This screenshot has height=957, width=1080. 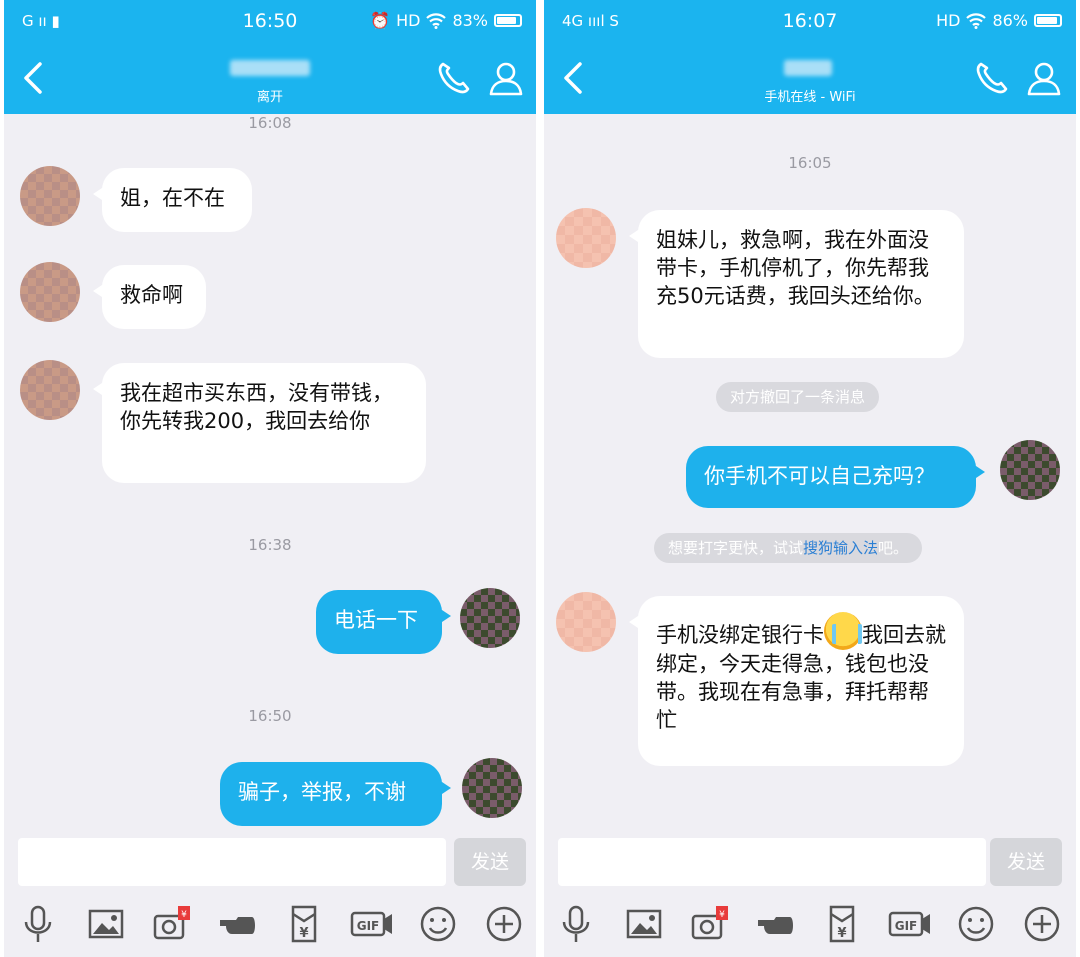 I want to click on message-bubble-outgoing: 你手机不可以自己充吗？, so click(x=835, y=477).